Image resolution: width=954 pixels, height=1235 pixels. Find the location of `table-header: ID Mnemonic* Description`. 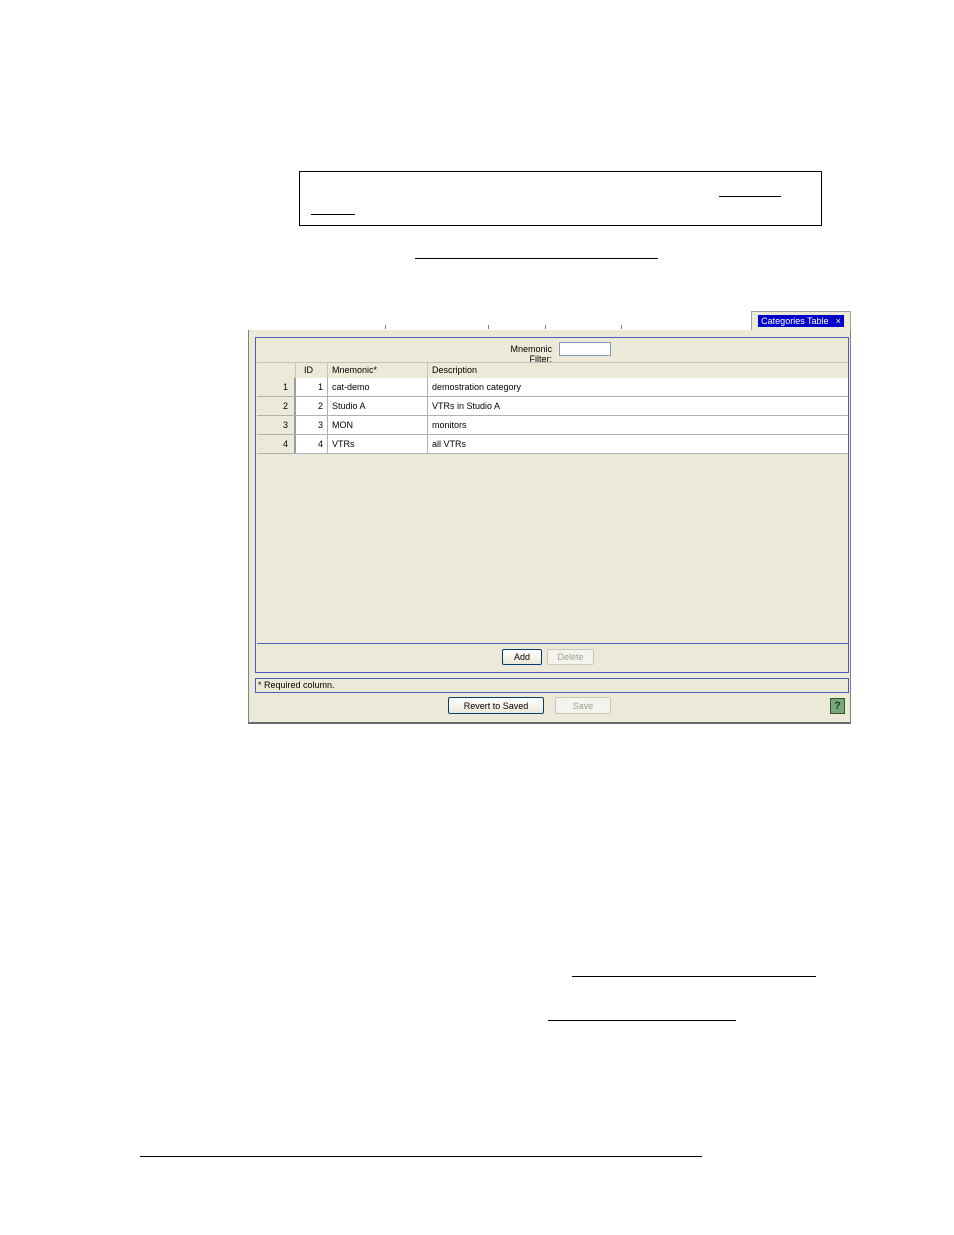

table-header: ID Mnemonic* Description is located at coordinates (552, 370).